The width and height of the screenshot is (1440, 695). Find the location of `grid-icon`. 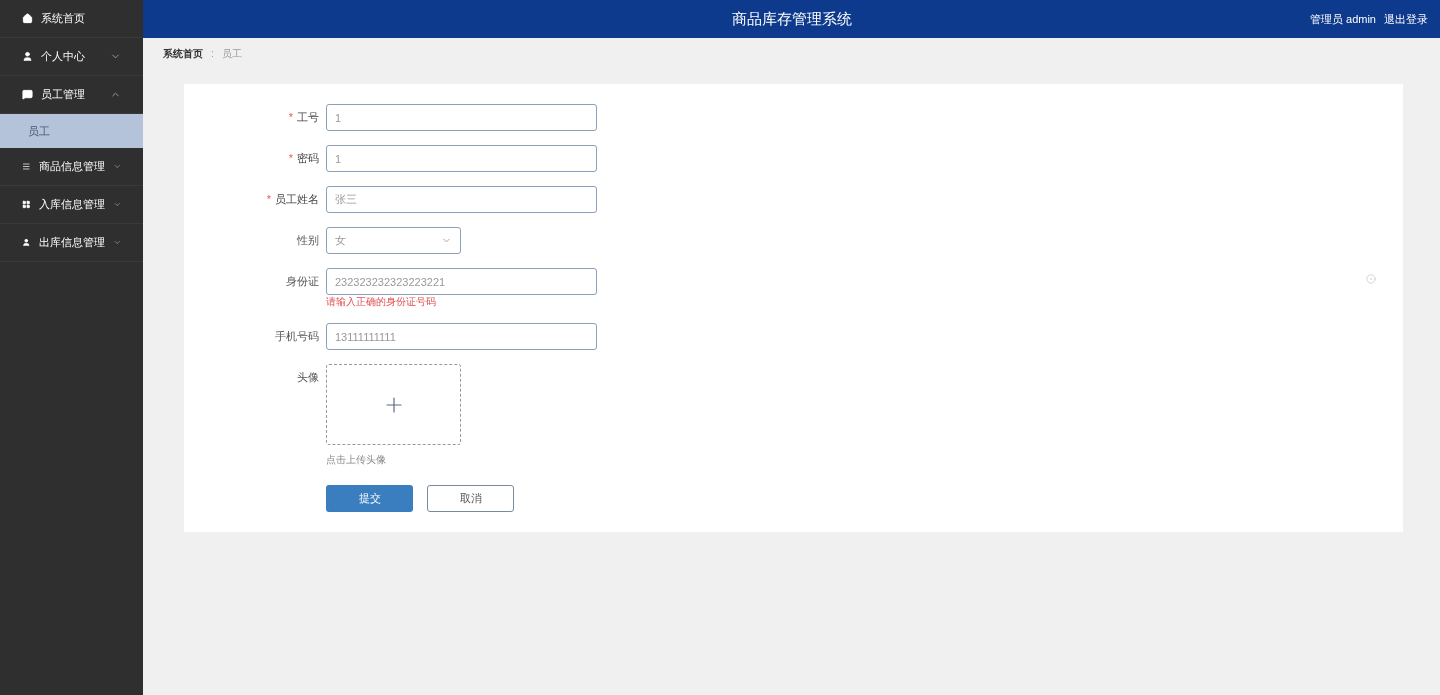

grid-icon is located at coordinates (26, 204).